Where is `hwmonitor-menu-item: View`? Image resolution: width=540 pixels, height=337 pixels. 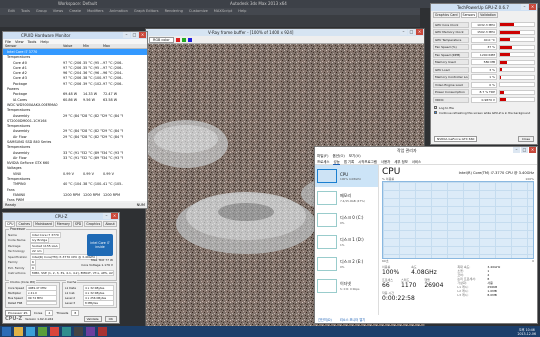
hwmonitor-menu-item: View is located at coordinates (19, 42).